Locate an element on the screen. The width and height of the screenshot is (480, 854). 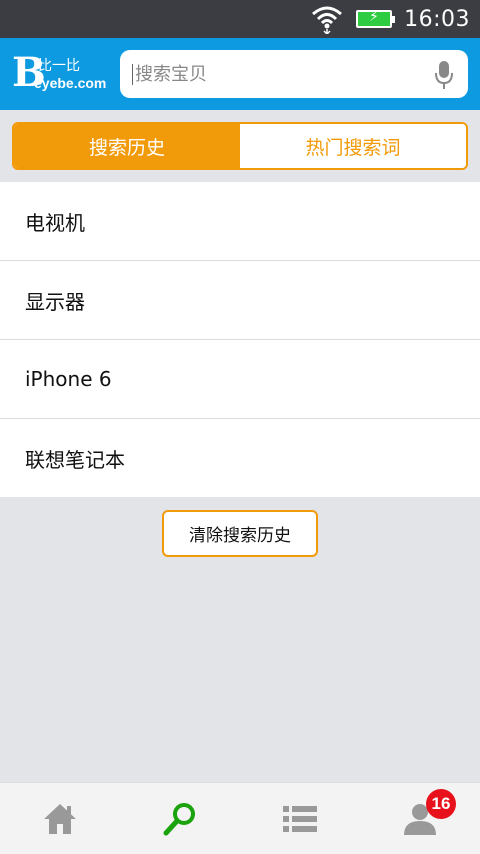
app-header: B 比一比 eyebe.com is located at coordinates (240, 74).